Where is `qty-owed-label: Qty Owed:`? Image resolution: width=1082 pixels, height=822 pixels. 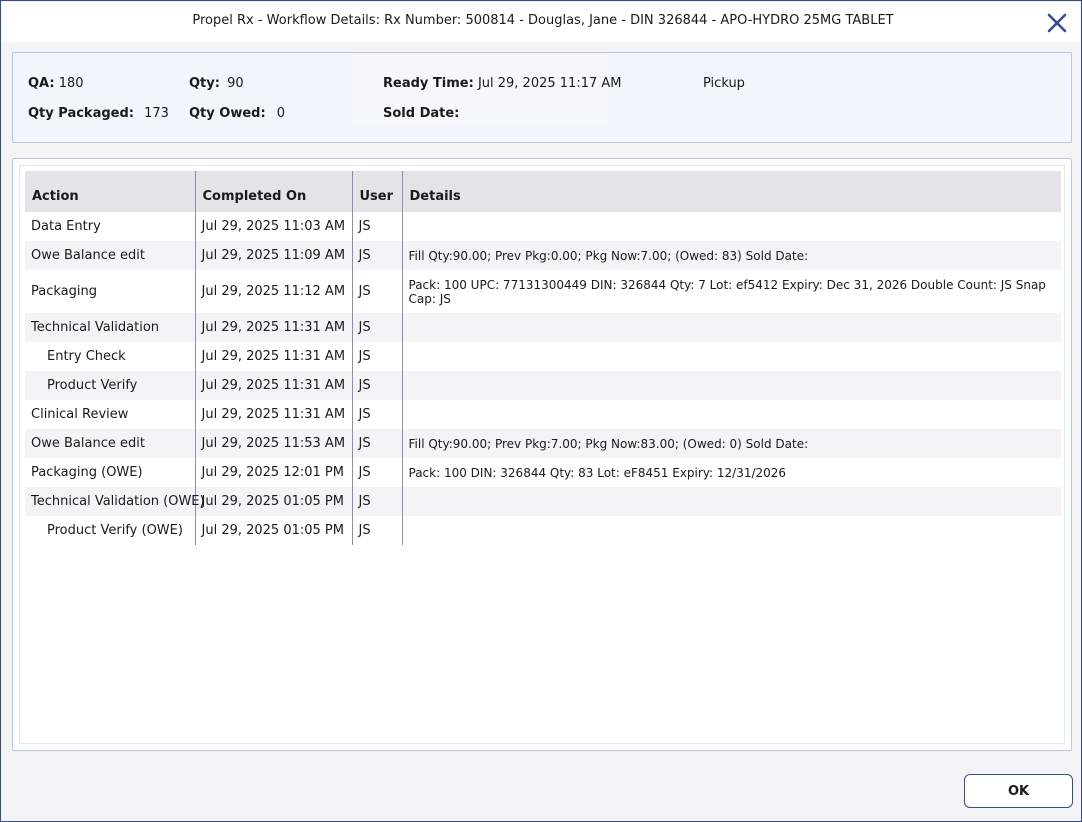
qty-owed-label: Qty Owed: is located at coordinates (227, 113).